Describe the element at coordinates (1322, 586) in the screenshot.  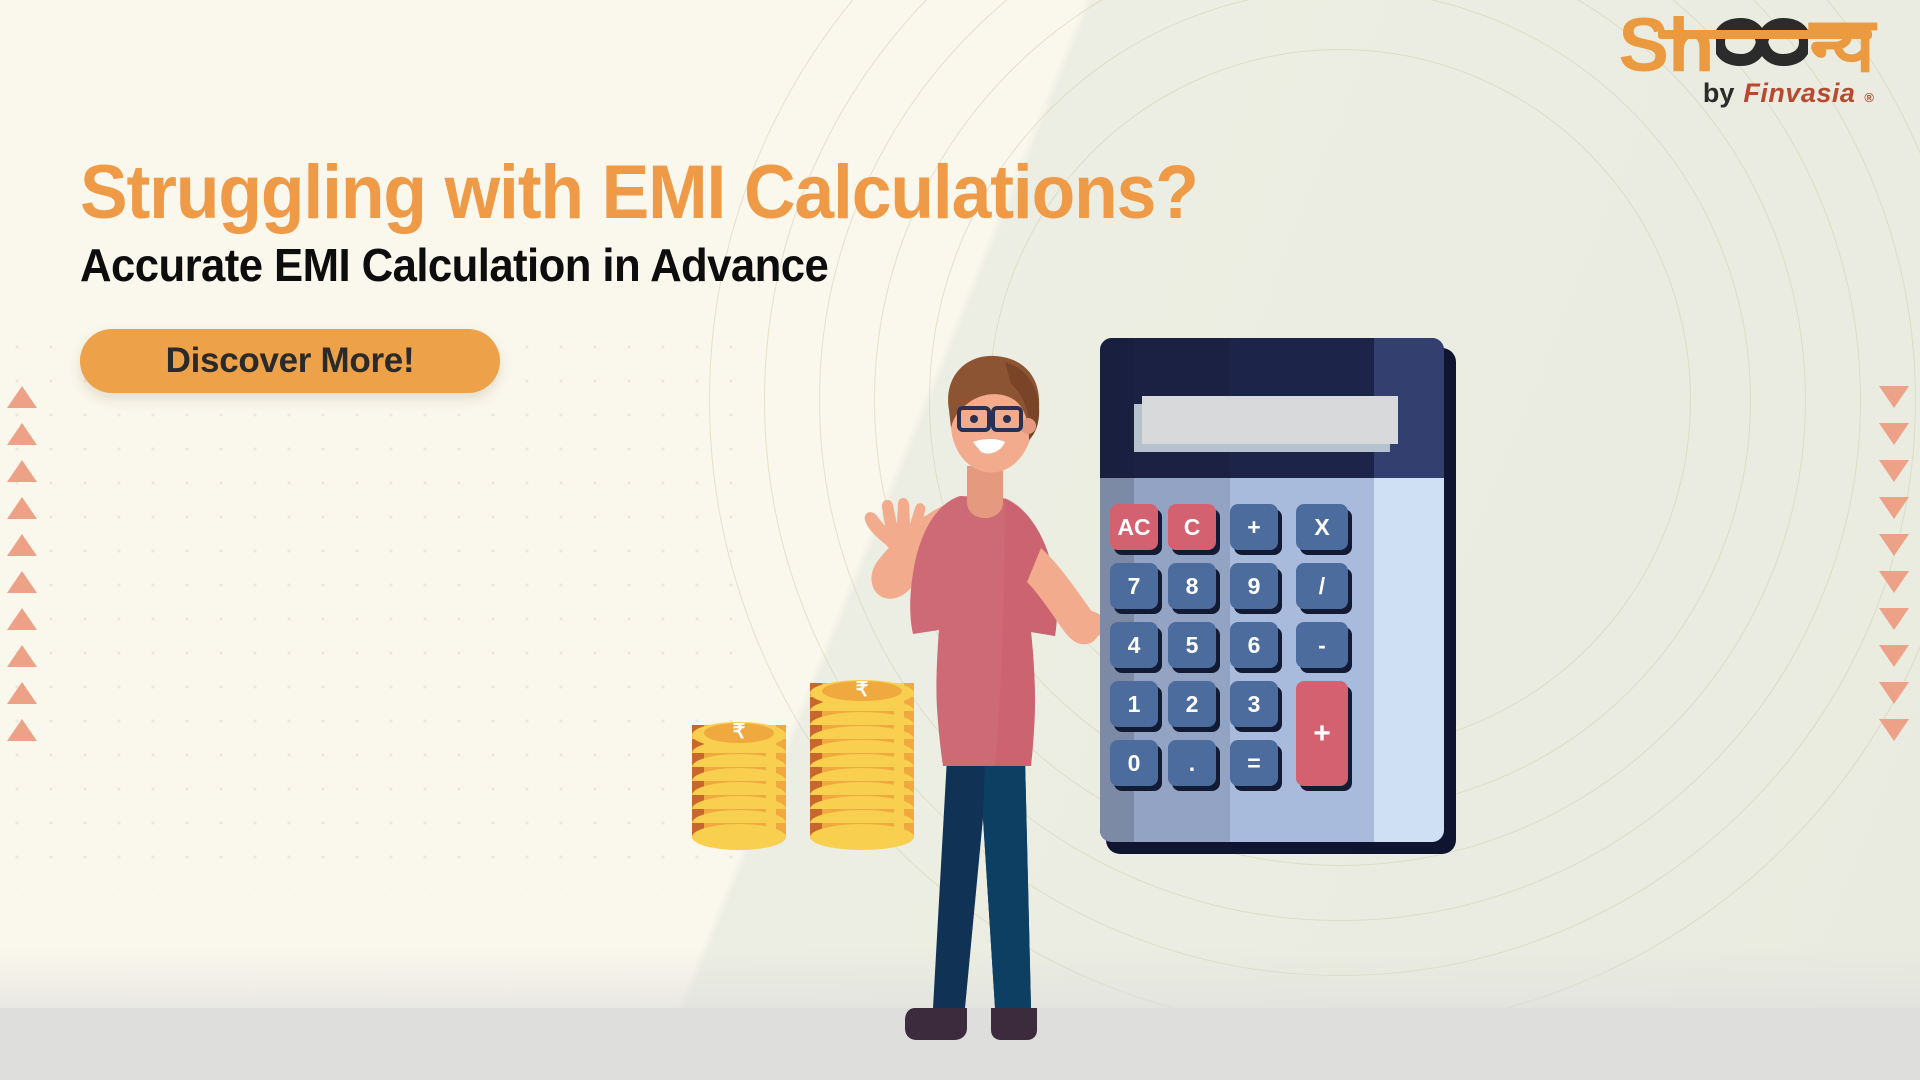
I see `calculator-key-divide: /` at that location.